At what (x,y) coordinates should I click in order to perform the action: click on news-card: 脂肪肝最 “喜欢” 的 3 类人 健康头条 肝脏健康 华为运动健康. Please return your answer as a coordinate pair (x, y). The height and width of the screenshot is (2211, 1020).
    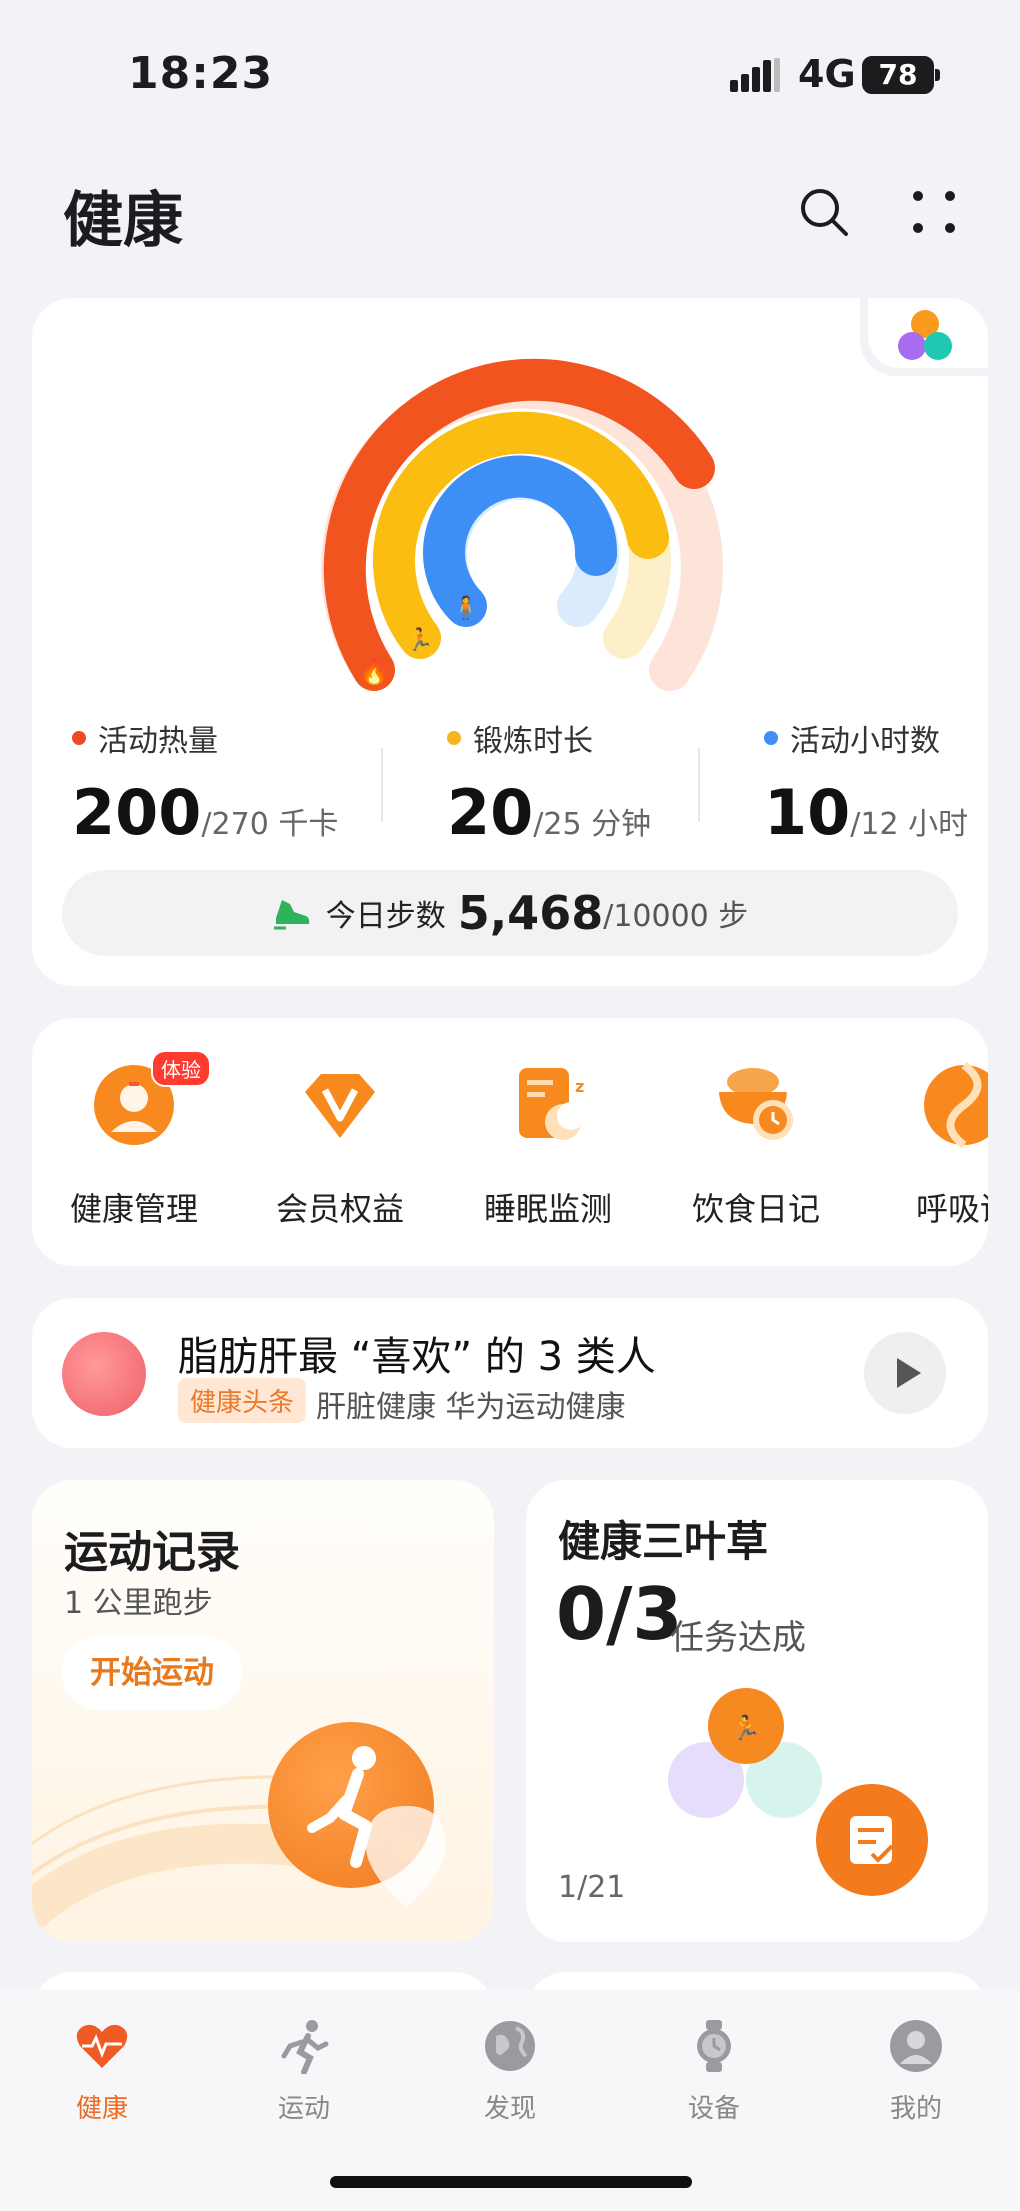
    Looking at the image, I should click on (510, 1373).